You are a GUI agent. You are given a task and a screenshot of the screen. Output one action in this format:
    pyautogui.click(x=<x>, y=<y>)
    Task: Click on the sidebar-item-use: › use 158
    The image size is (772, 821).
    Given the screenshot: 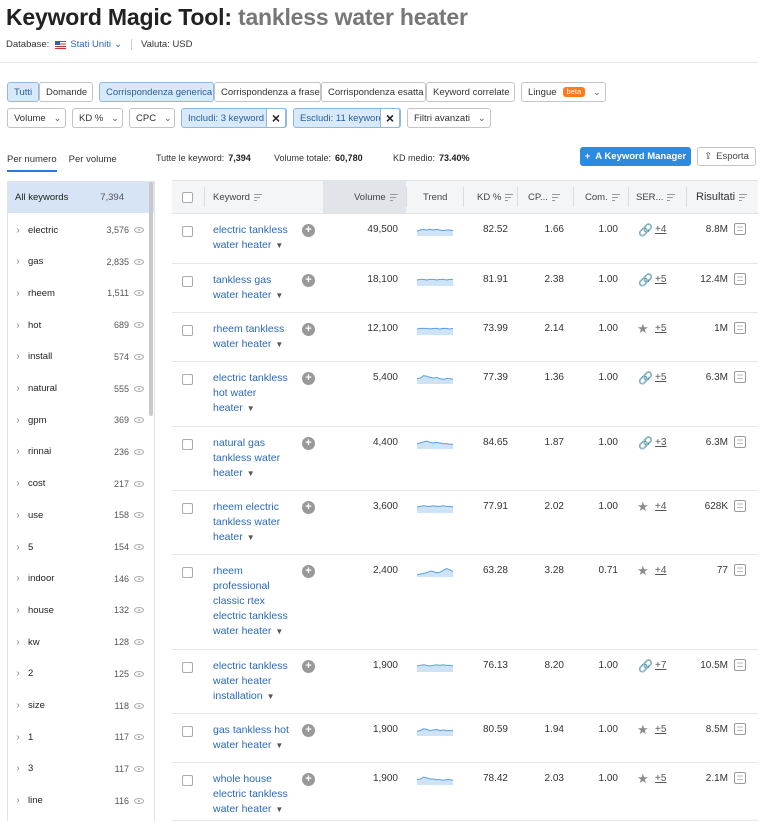 What is the action you would take?
    pyautogui.click(x=78, y=515)
    